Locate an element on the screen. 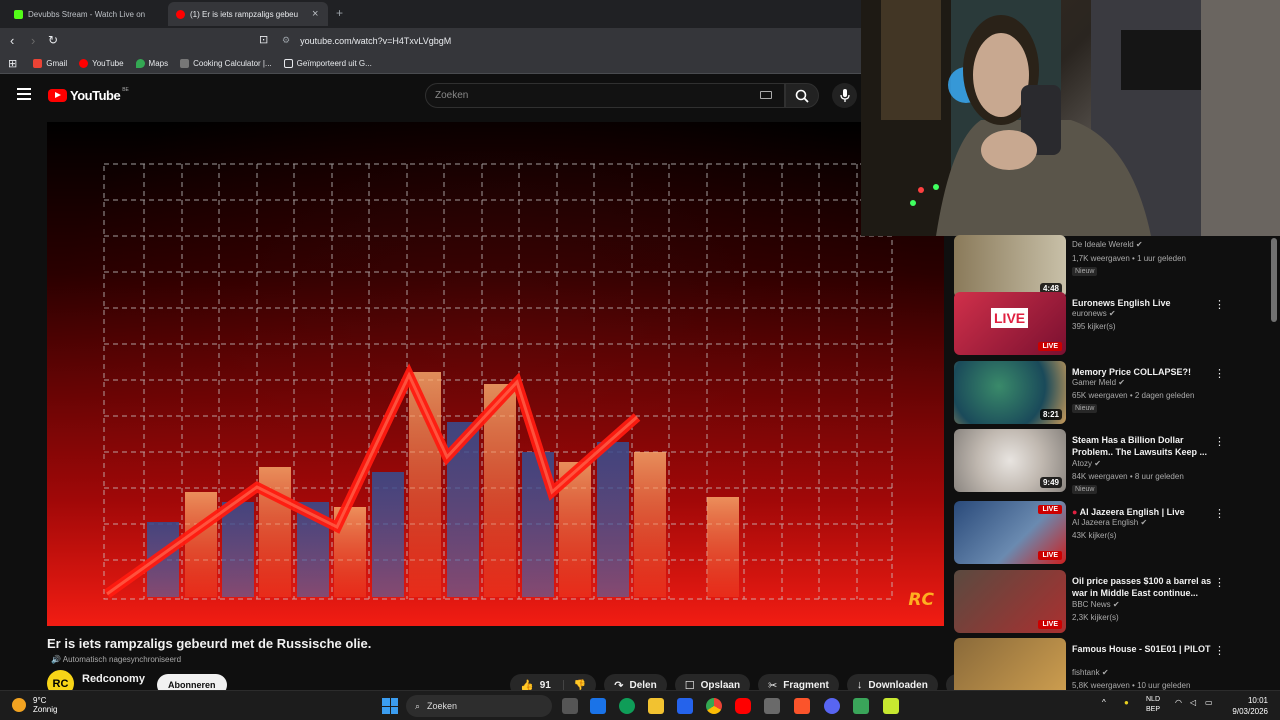  weather-widget: 9°C Zonnig is located at coordinates (34, 705).